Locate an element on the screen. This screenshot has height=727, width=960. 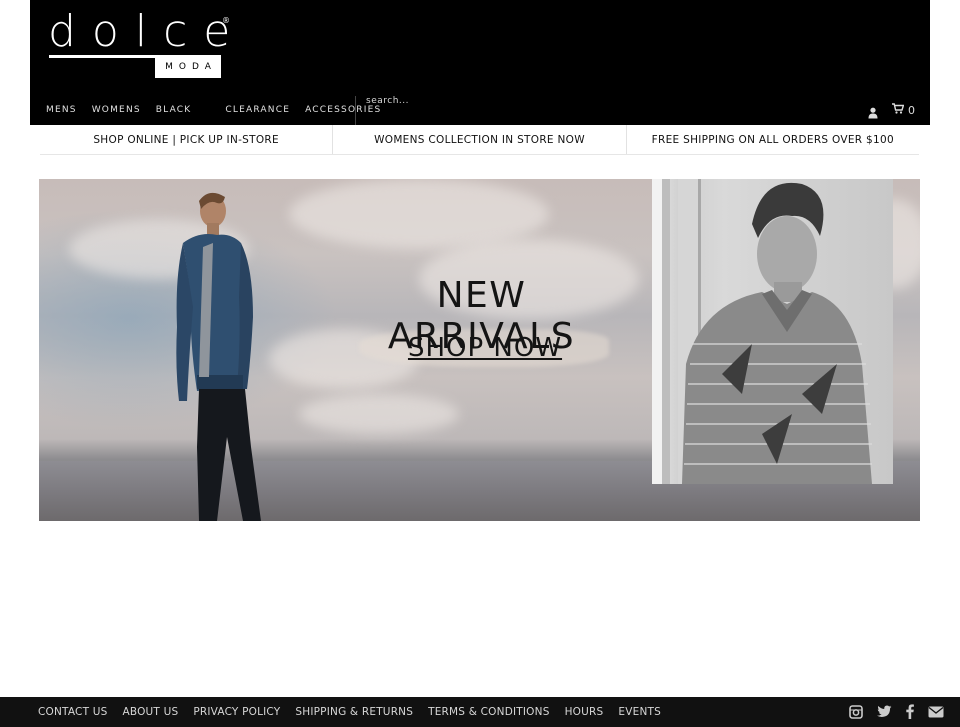
brand-wordmark: dolce is located at coordinates (147, 31).